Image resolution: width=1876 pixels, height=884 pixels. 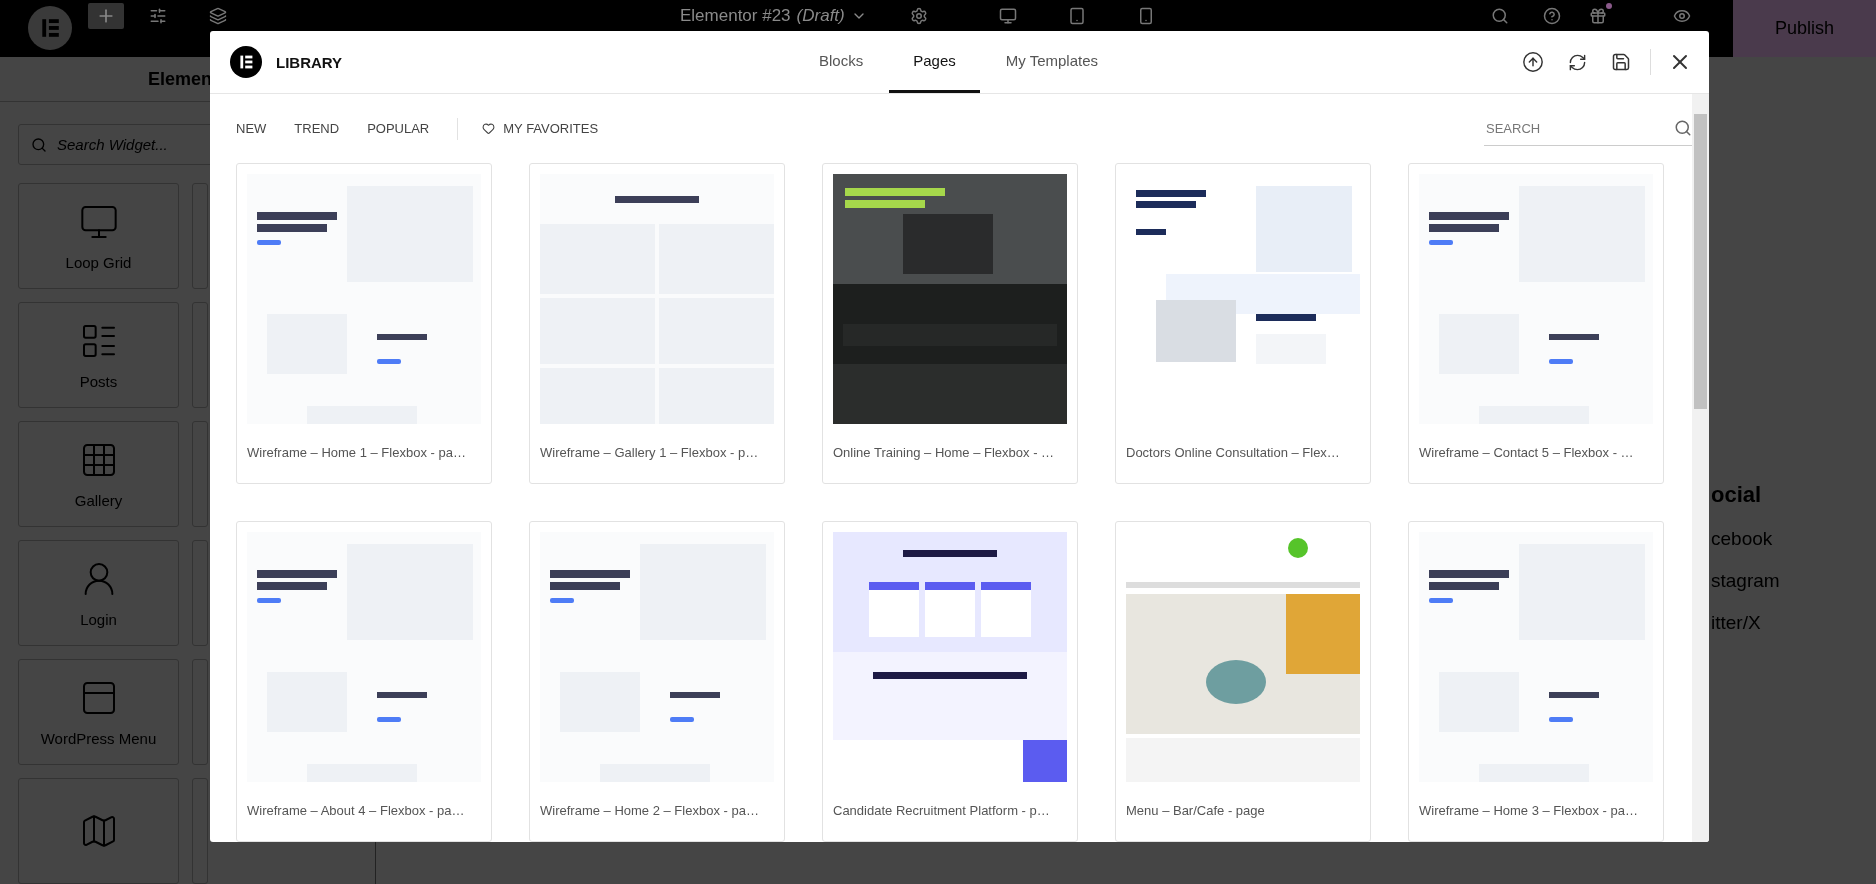 What do you see at coordinates (735, 16) in the screenshot?
I see `document-name: Elementor #23` at bounding box center [735, 16].